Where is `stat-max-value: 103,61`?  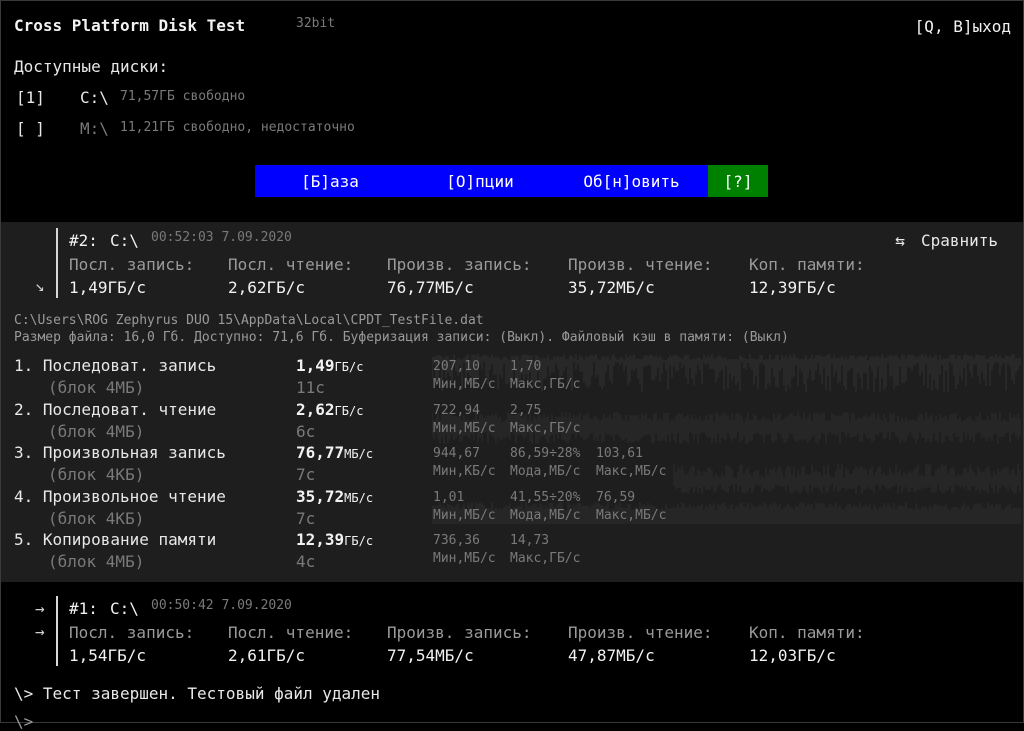 stat-max-value: 103,61 is located at coordinates (619, 453).